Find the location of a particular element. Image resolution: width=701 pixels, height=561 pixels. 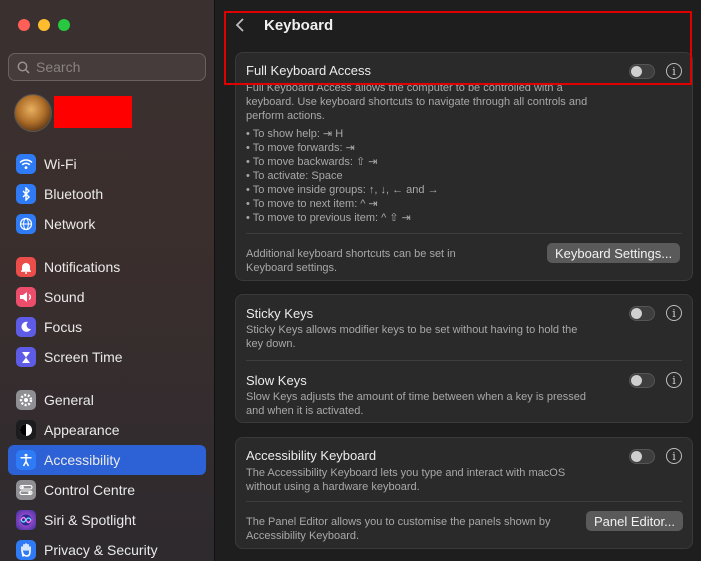

sidebar-item-privacy-and-security: Privacy & Security is located at coordinates (107, 548).